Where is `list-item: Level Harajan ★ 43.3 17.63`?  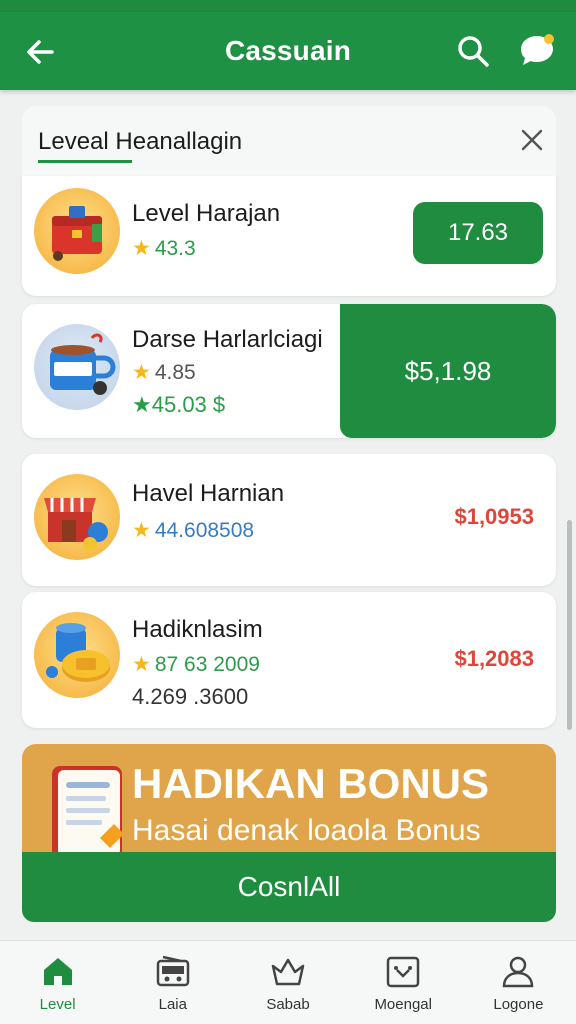 list-item: Level Harajan ★ 43.3 17.63 is located at coordinates (289, 236).